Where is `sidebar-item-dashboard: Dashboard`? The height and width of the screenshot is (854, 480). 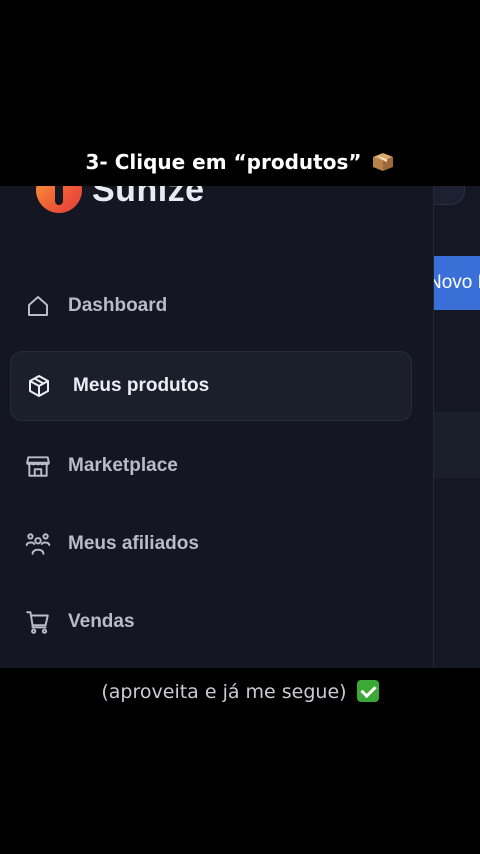 sidebar-item-dashboard: Dashboard is located at coordinates (210, 306).